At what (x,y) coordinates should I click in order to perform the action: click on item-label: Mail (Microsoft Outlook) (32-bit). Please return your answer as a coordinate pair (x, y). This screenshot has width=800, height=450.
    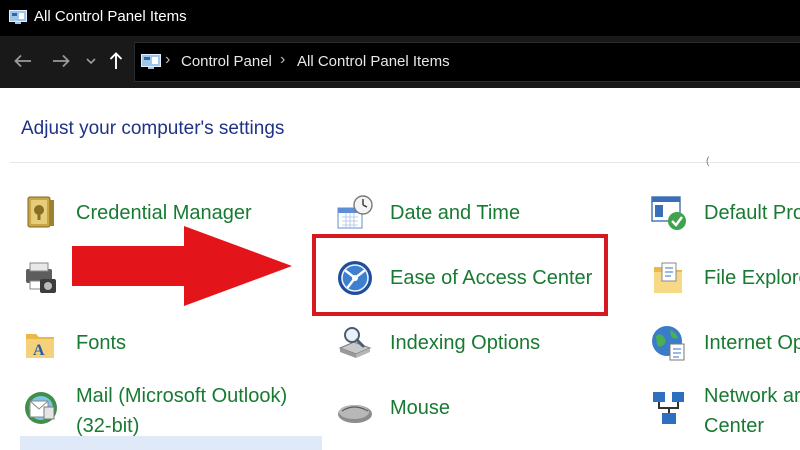
    Looking at the image, I should click on (181, 411).